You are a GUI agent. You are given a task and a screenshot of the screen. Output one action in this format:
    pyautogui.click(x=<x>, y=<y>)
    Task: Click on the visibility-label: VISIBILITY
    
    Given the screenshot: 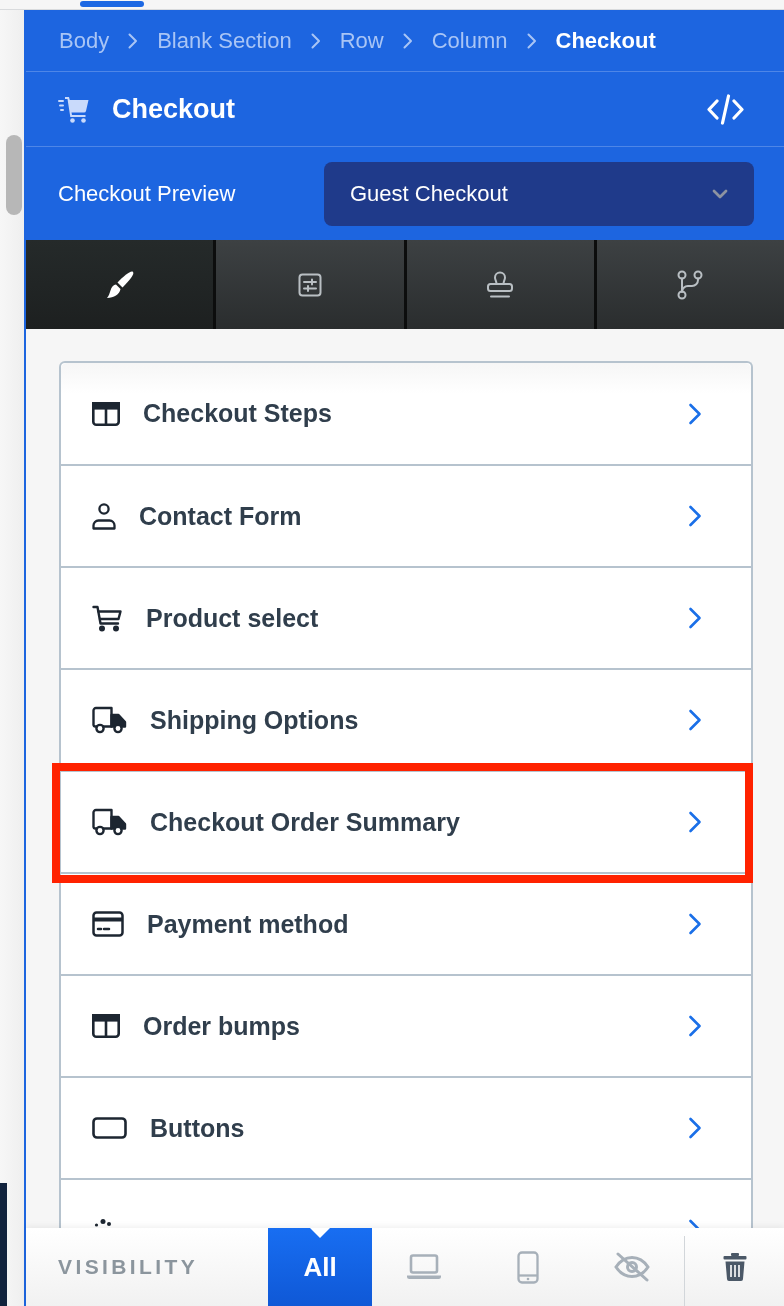 What is the action you would take?
    pyautogui.click(x=128, y=1267)
    